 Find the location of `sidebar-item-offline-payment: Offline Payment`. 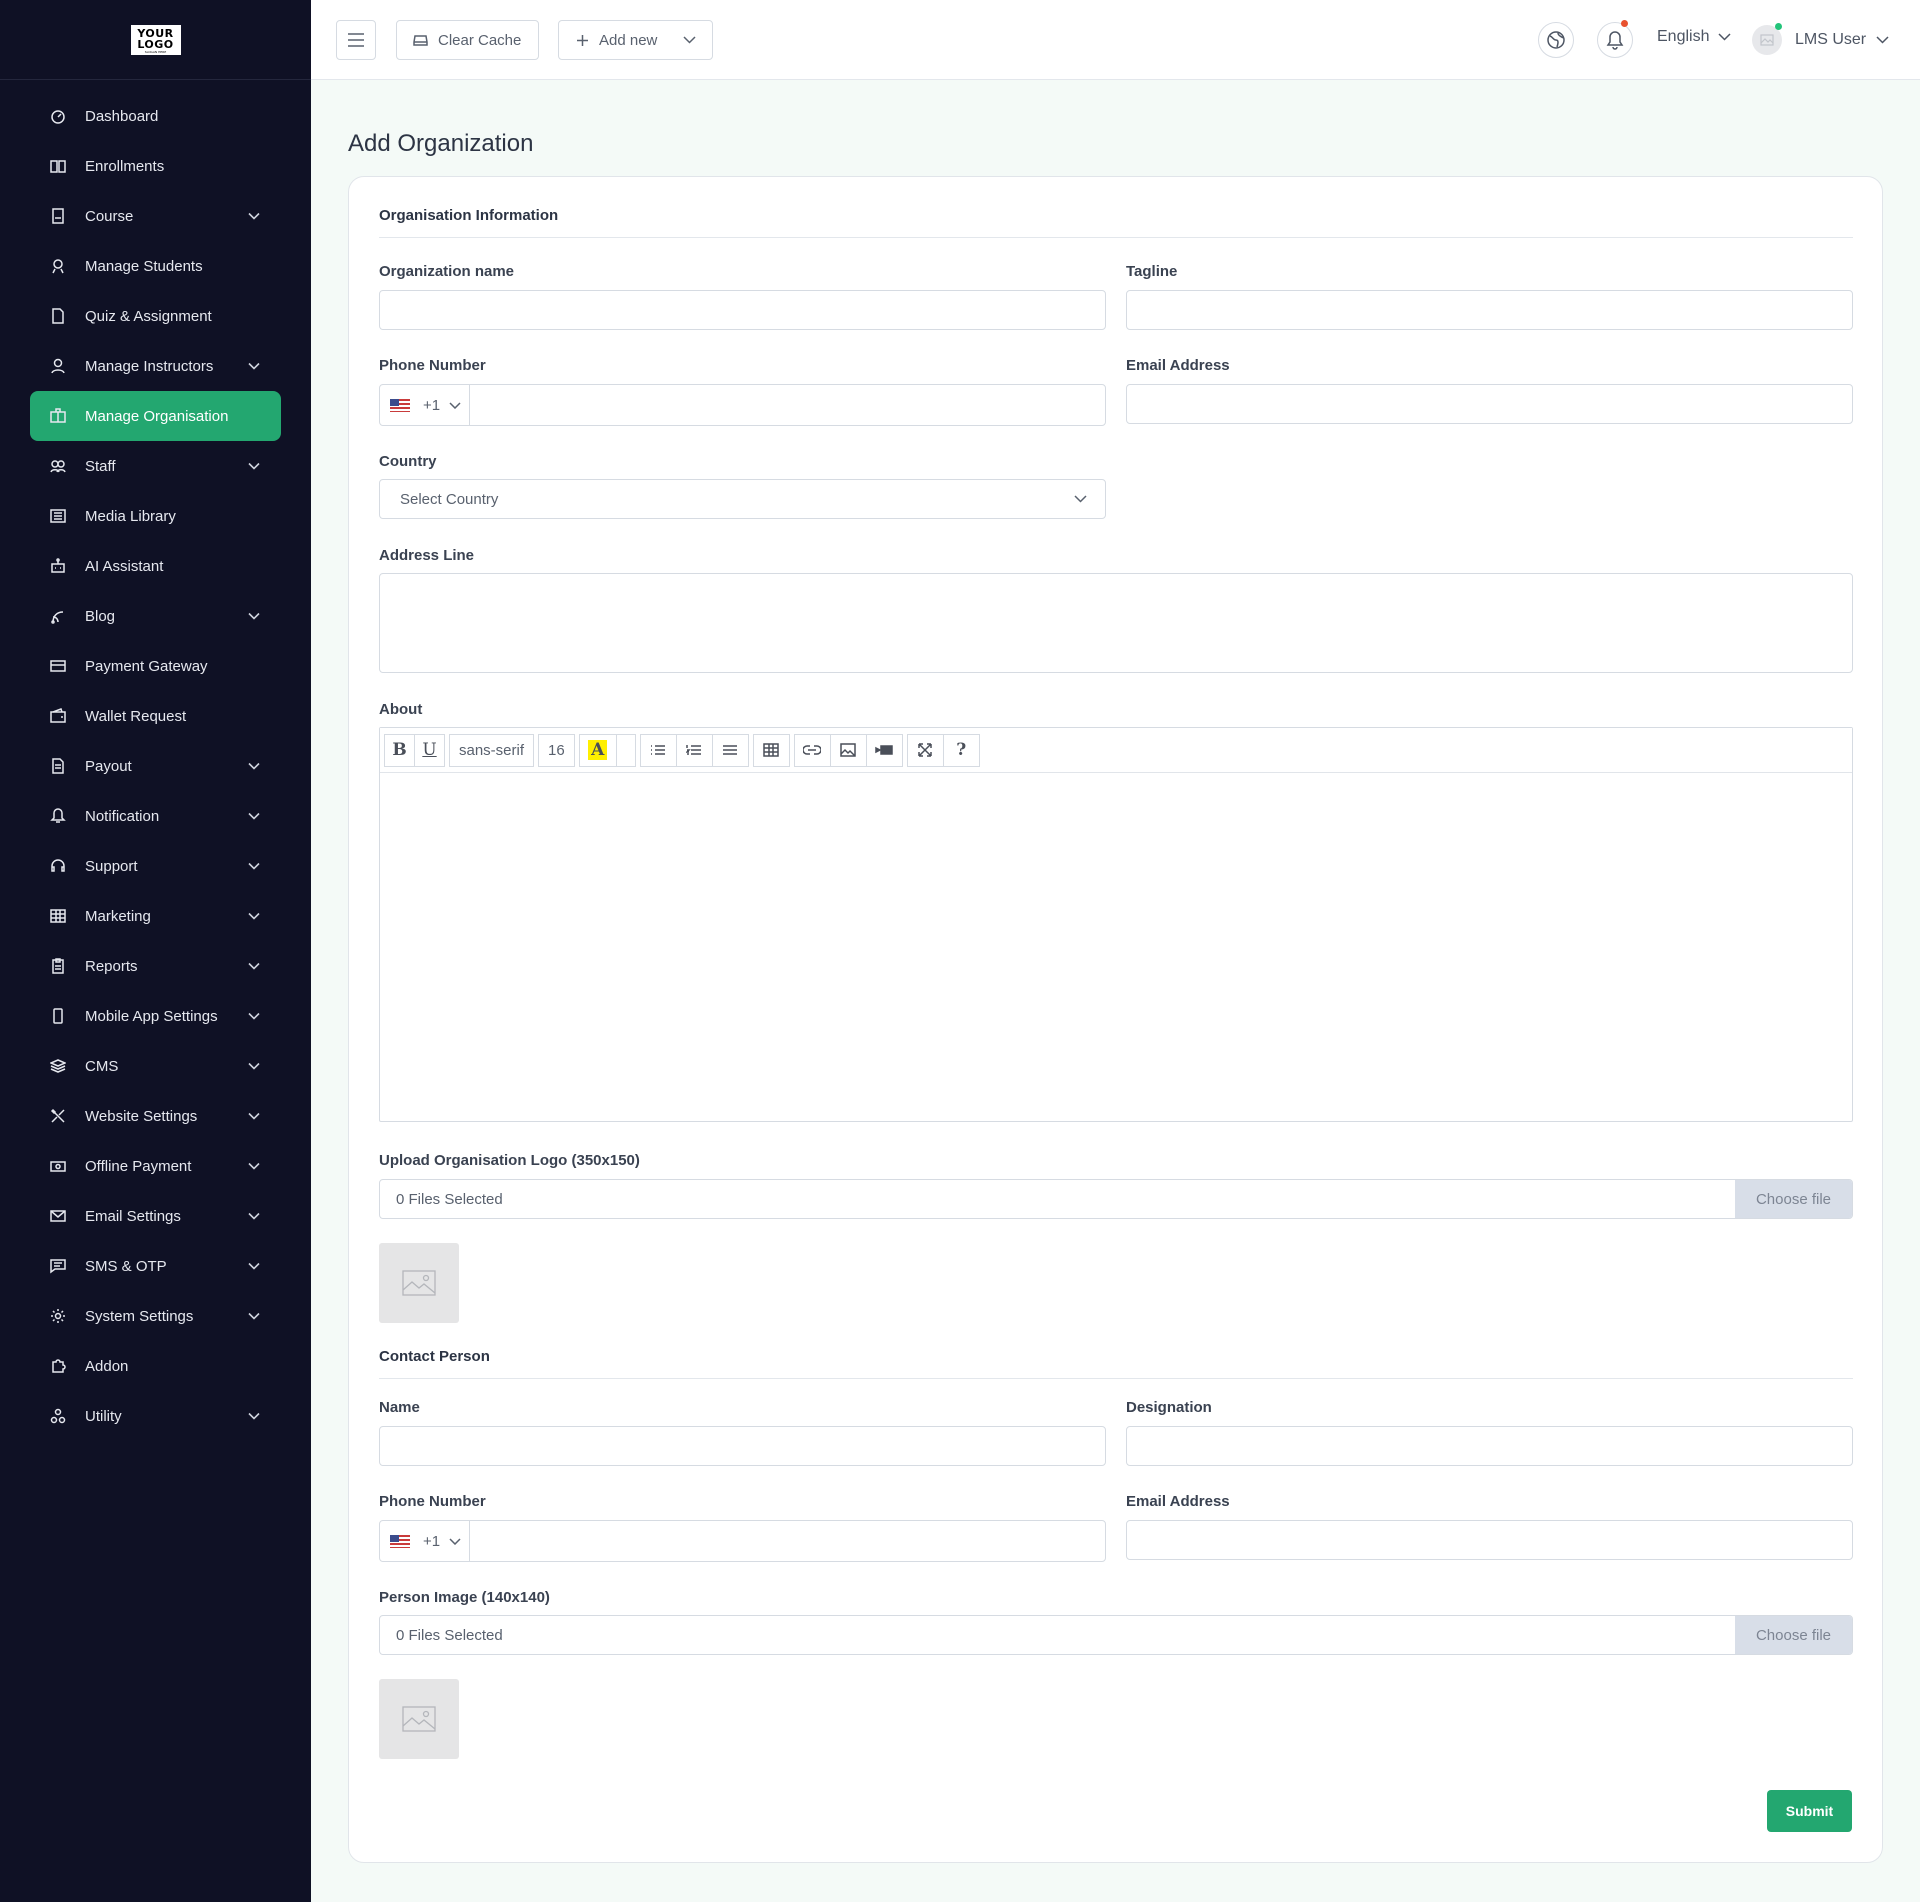

sidebar-item-offline-payment: Offline Payment is located at coordinates (155, 1166).